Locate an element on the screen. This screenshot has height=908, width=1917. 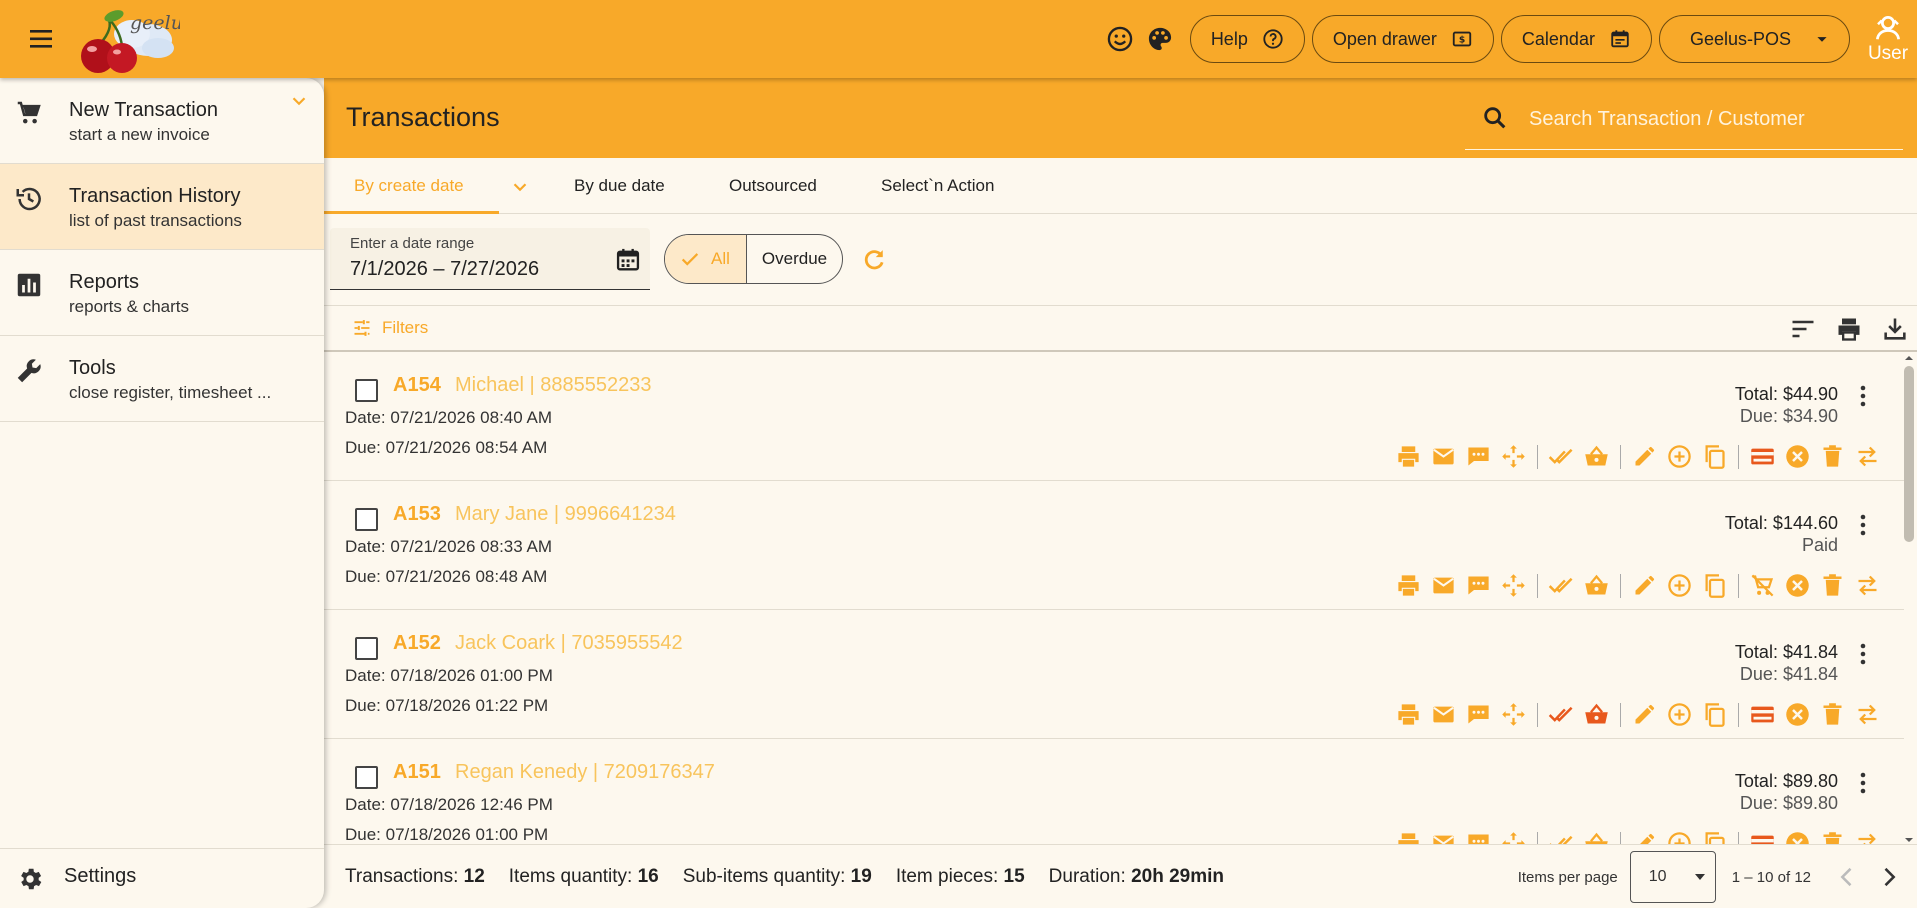
download-icon is located at coordinates (1895, 329).